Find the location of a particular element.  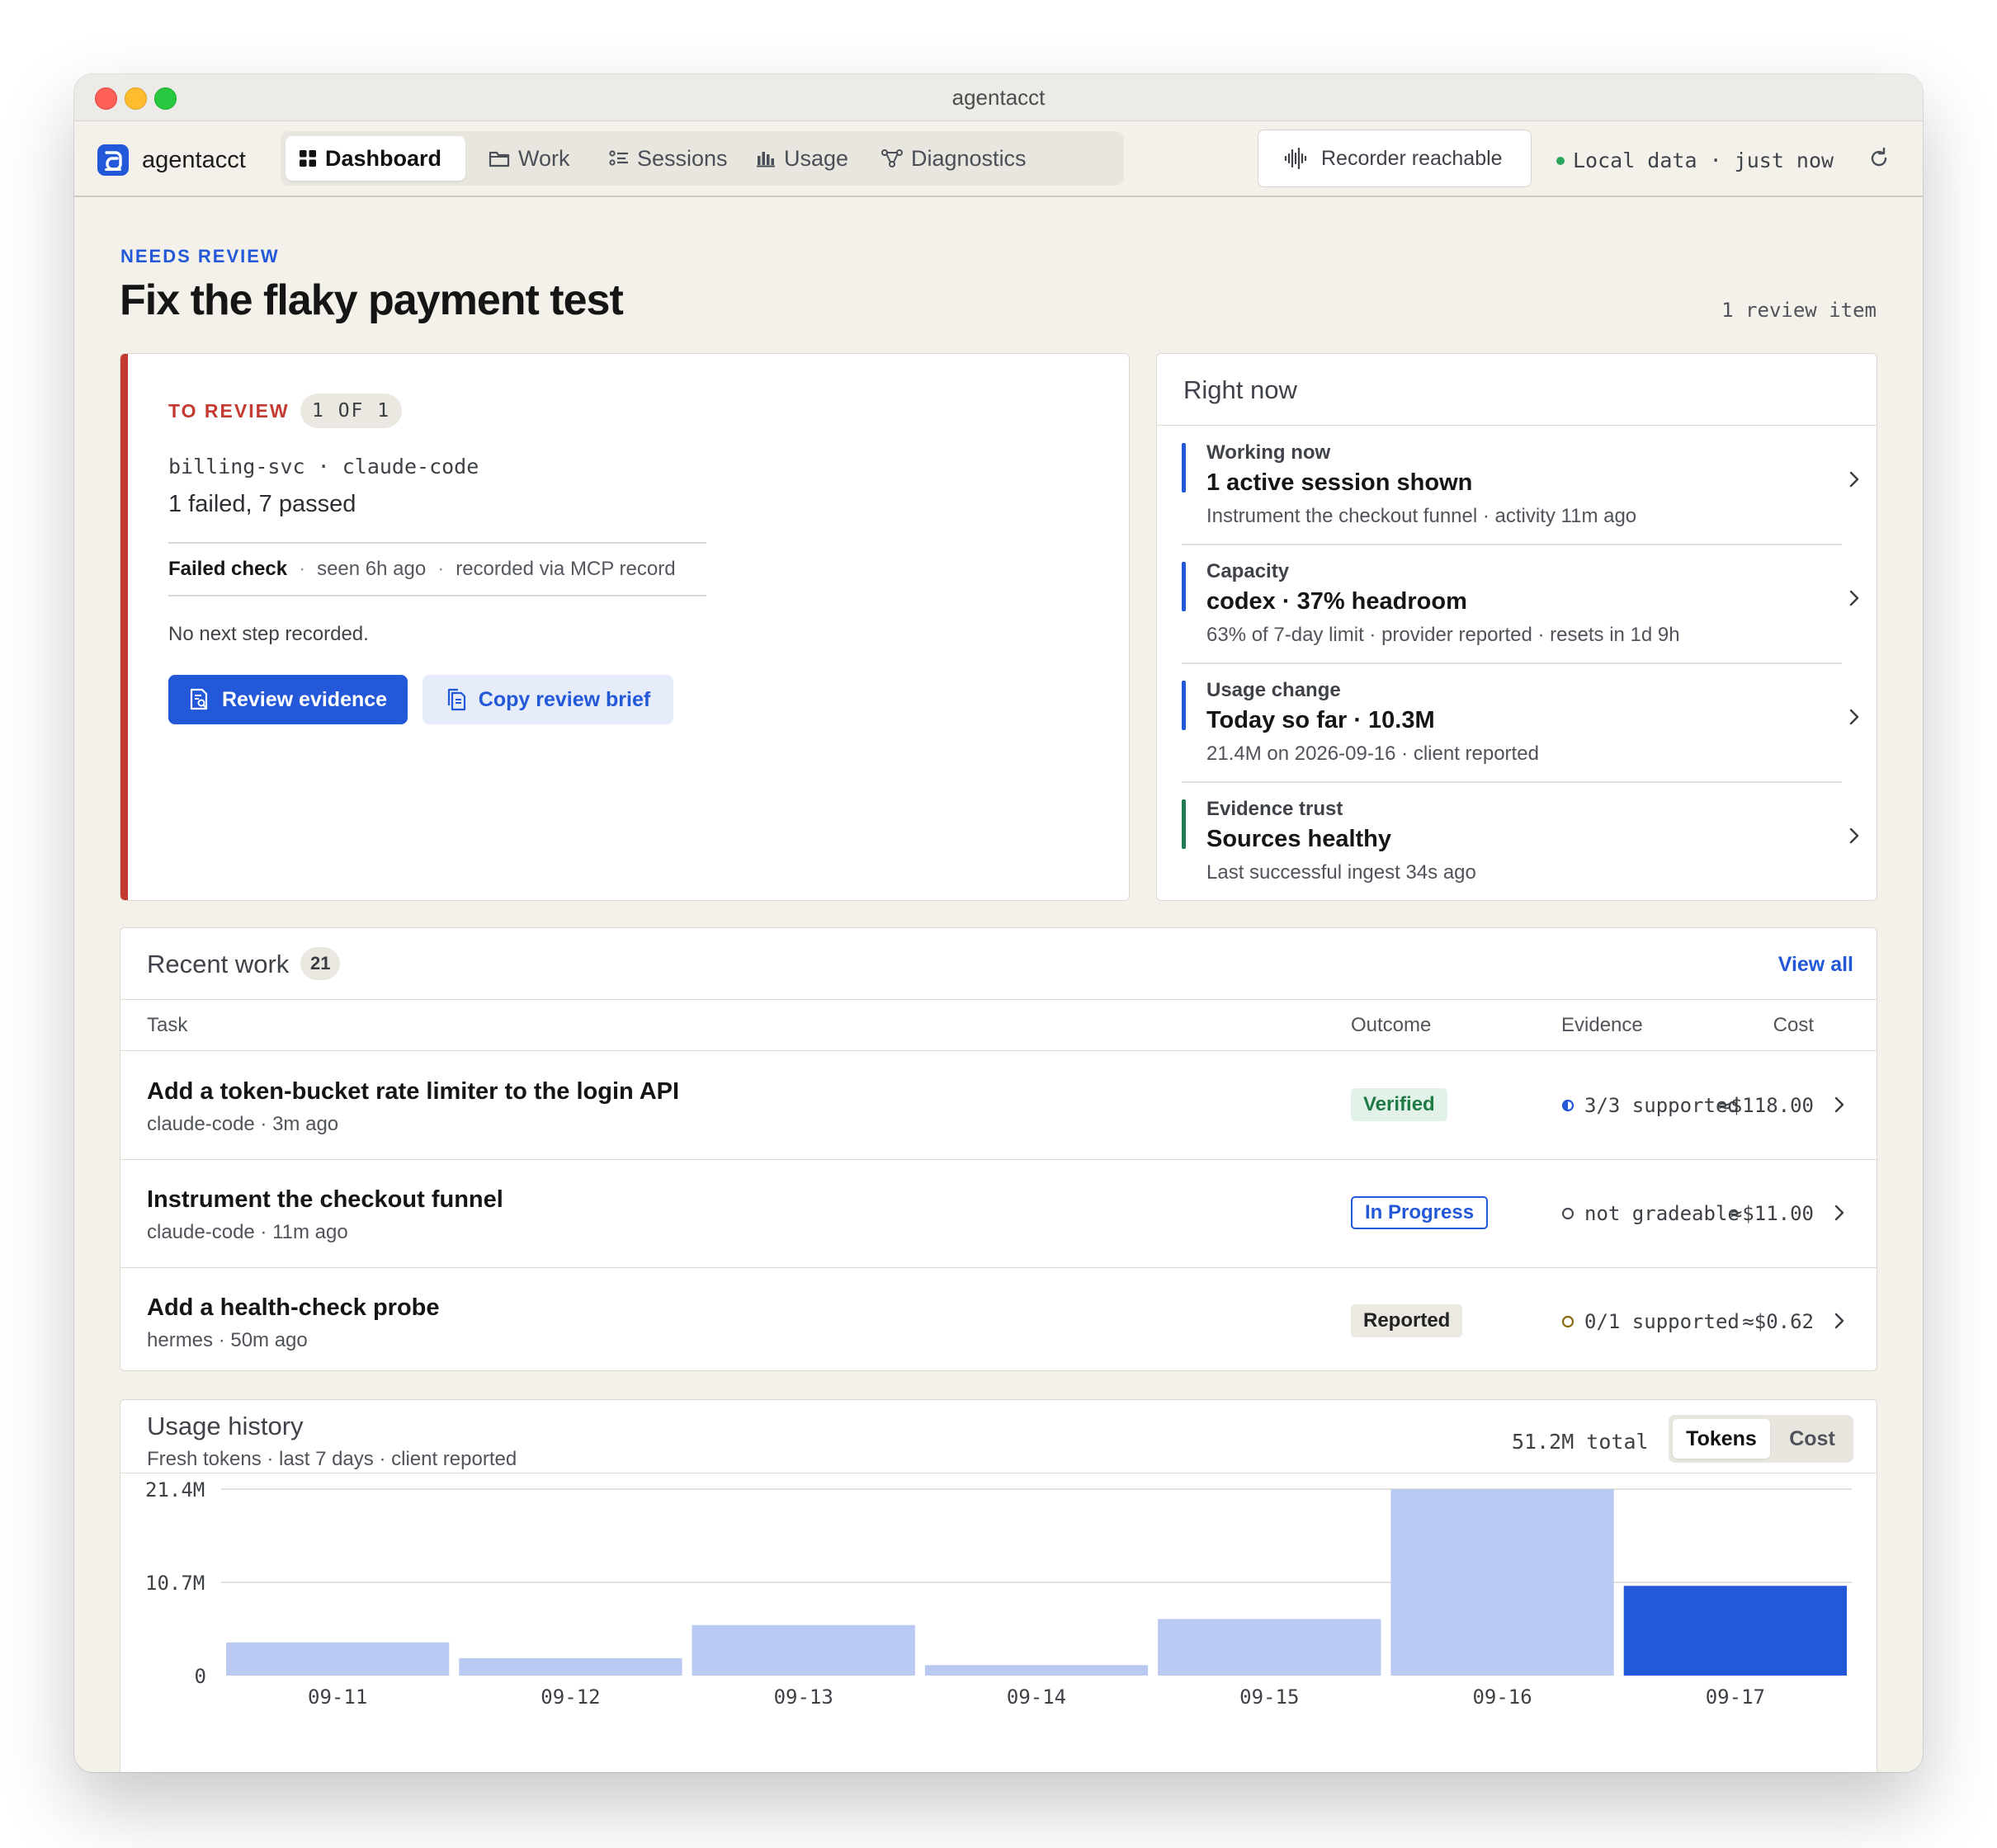

review-position-badge: 1 OF 1 is located at coordinates (351, 411).